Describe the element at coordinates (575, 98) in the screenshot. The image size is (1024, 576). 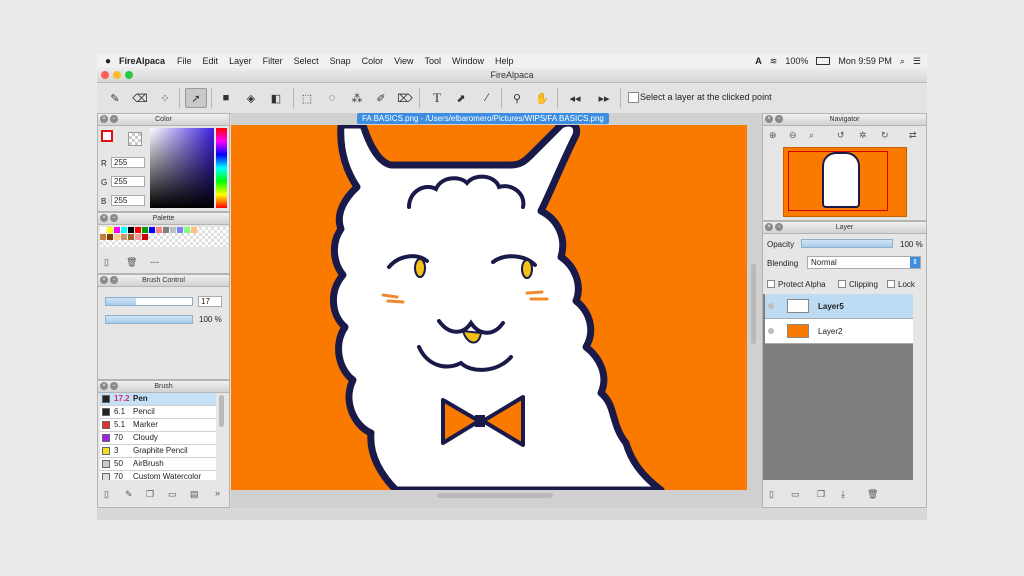
I see `rewind-icon: ◂◂` at that location.